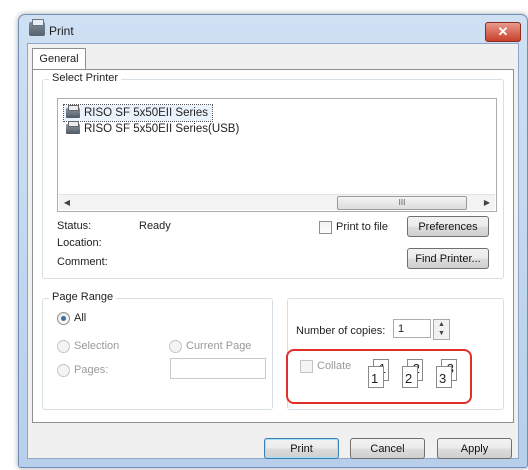 The image size is (528, 470). What do you see at coordinates (97, 346) in the screenshot?
I see `selection-label: Selection` at bounding box center [97, 346].